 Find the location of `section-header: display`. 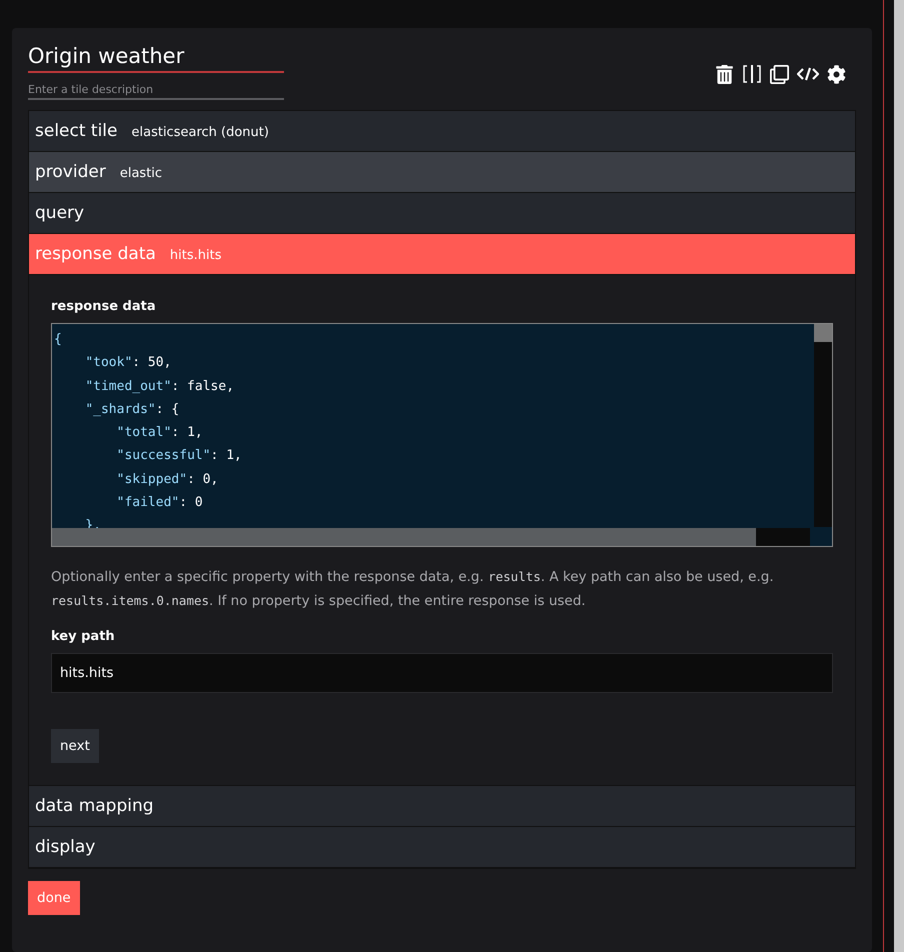

section-header: display is located at coordinates (442, 847).